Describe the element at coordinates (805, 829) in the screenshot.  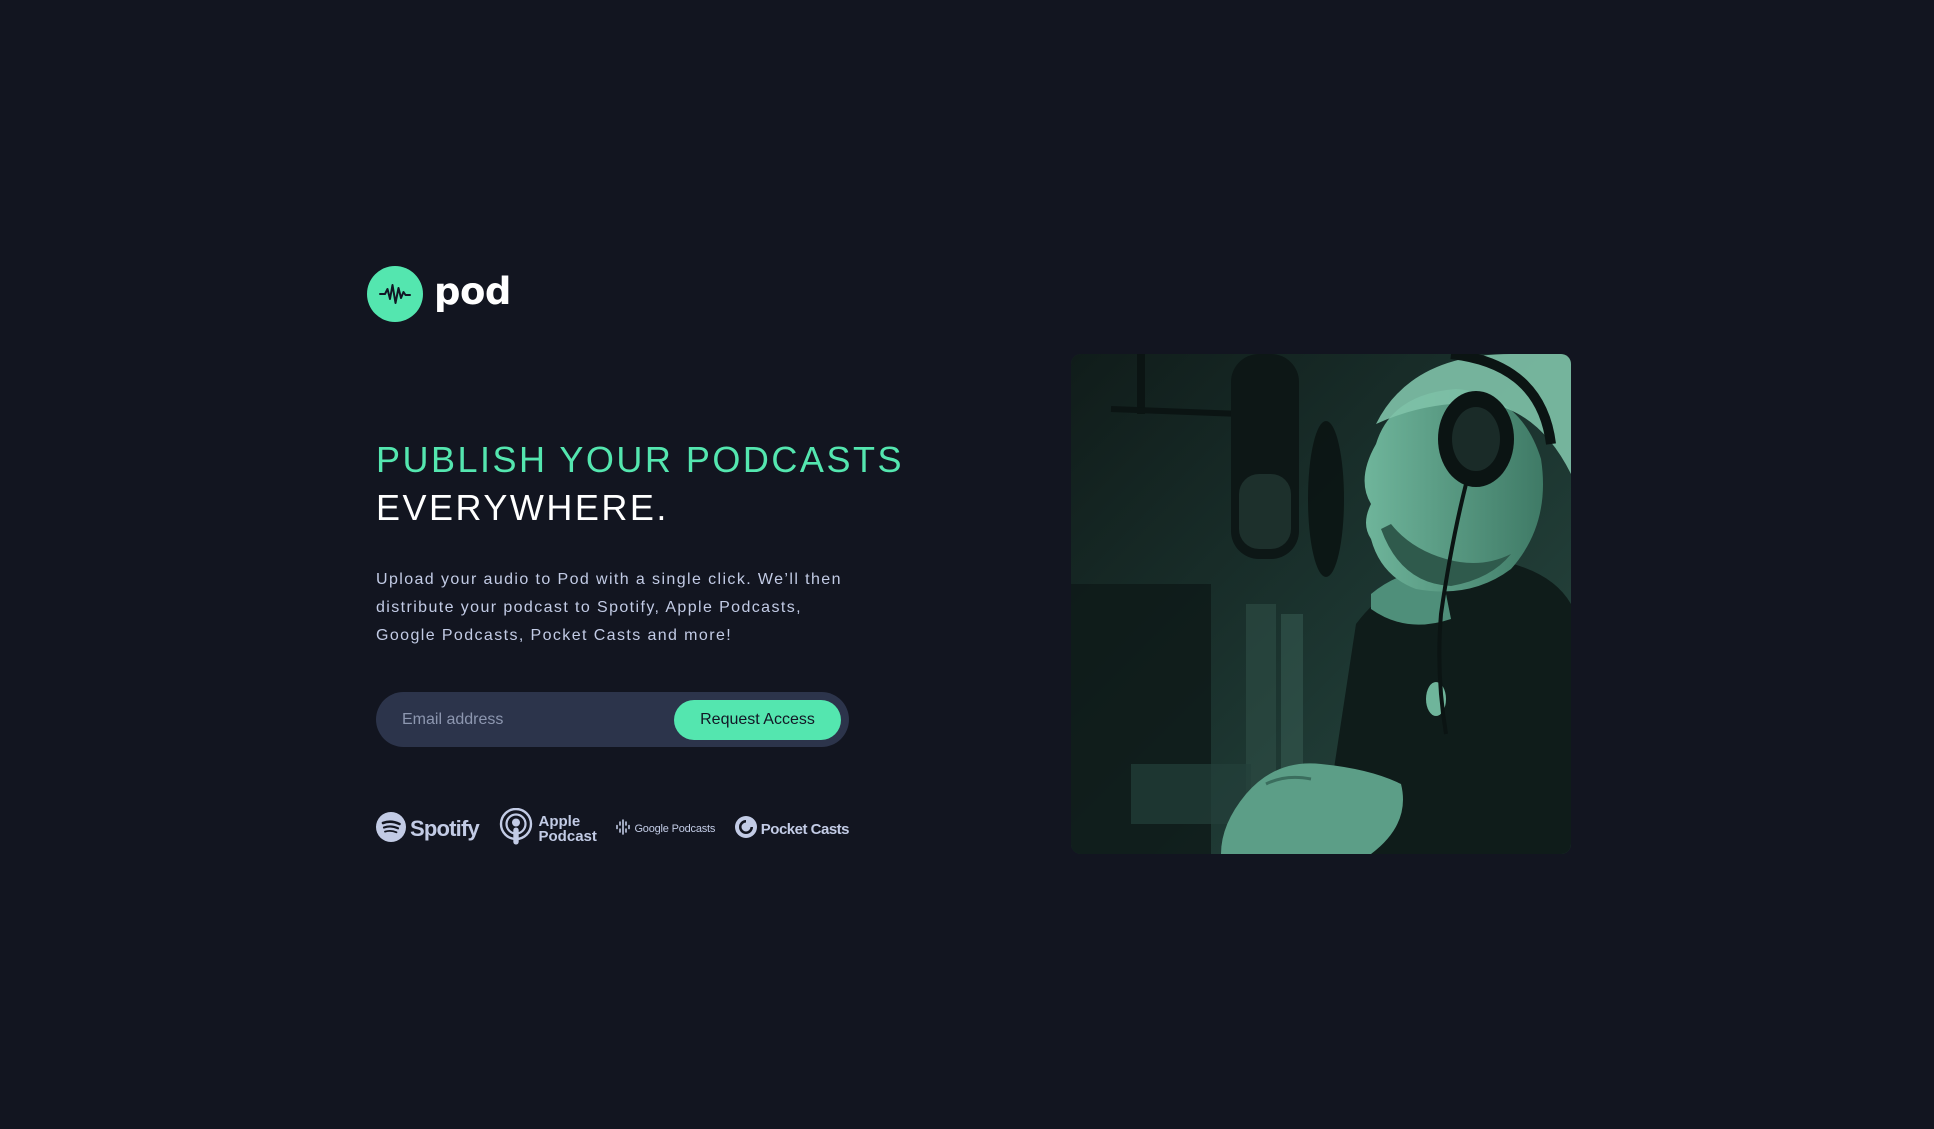
I see `pocket-casts-label: Pocket Casts` at that location.